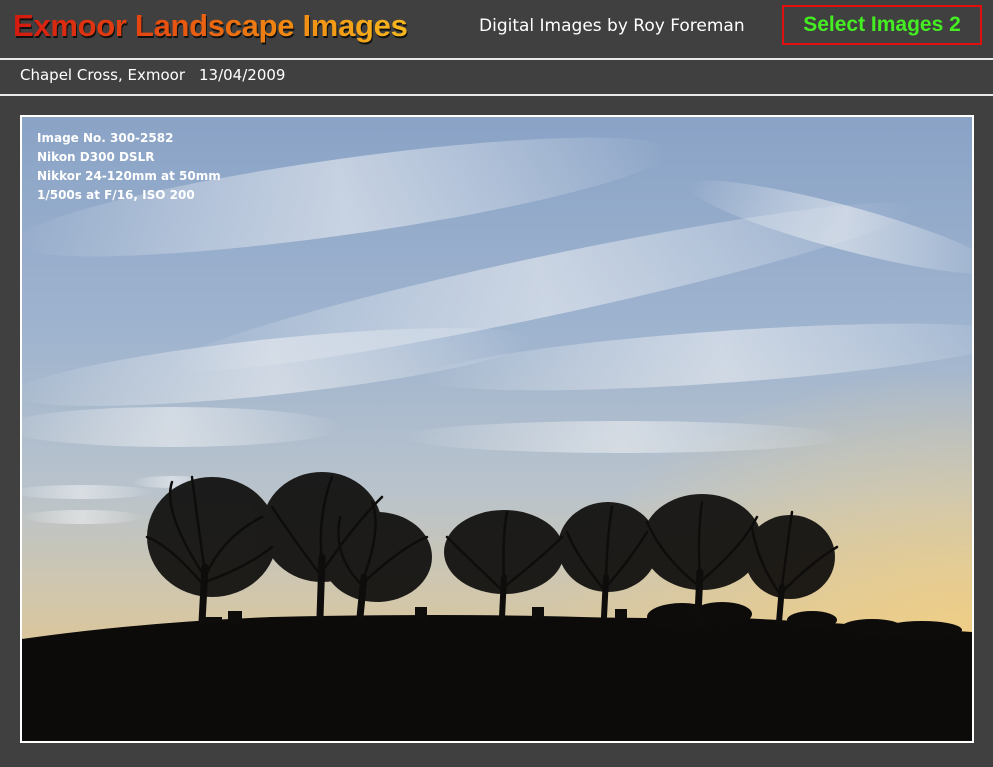  What do you see at coordinates (496, 95) in the screenshot?
I see `caption-divider` at bounding box center [496, 95].